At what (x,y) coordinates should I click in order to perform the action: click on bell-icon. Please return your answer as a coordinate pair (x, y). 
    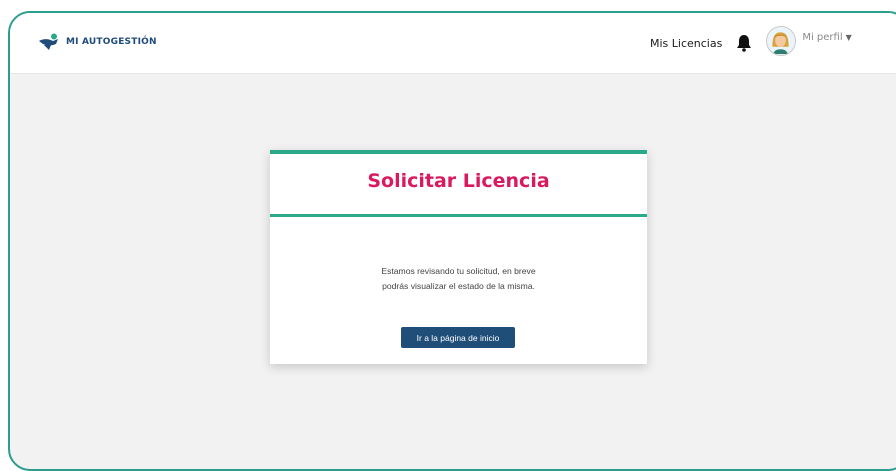
    Looking at the image, I should click on (744, 43).